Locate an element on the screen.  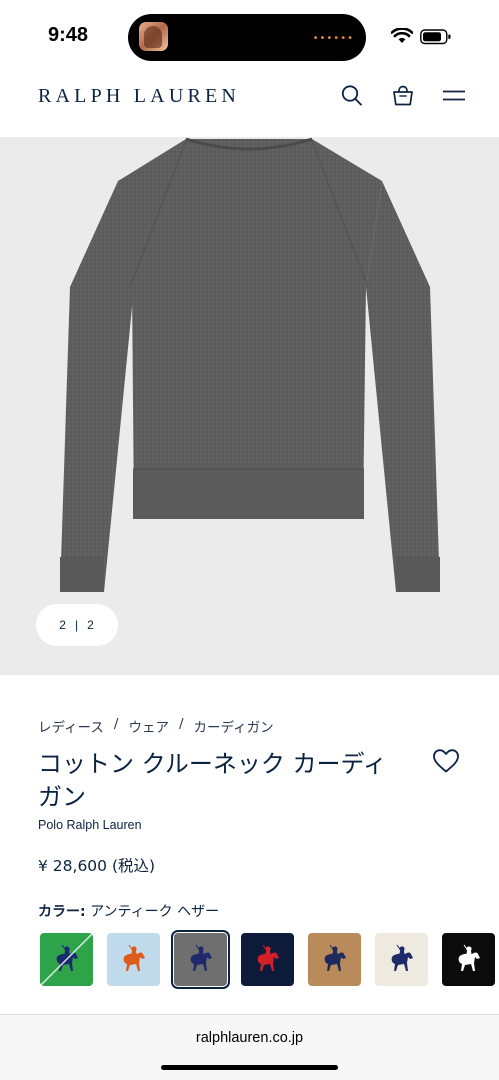
breadcrumb-item-women: レディース is located at coordinates (71, 726).